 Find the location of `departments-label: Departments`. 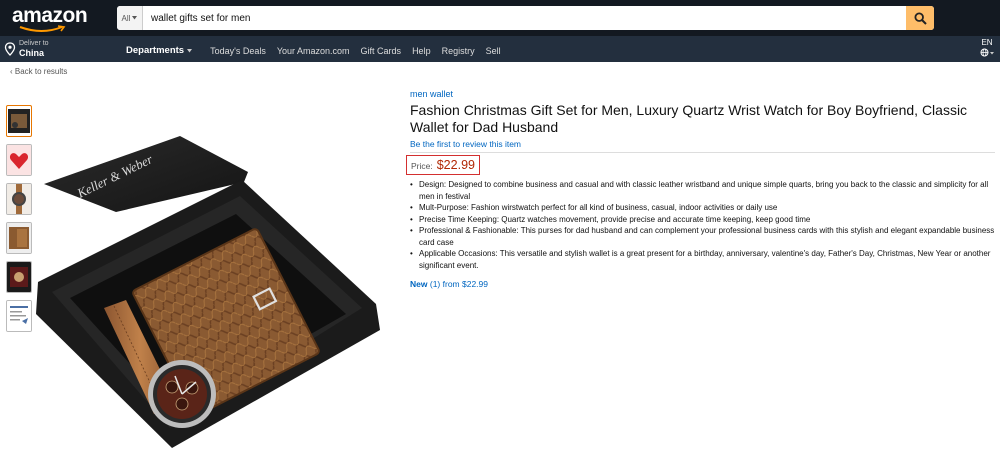

departments-label: Departments is located at coordinates (155, 50).